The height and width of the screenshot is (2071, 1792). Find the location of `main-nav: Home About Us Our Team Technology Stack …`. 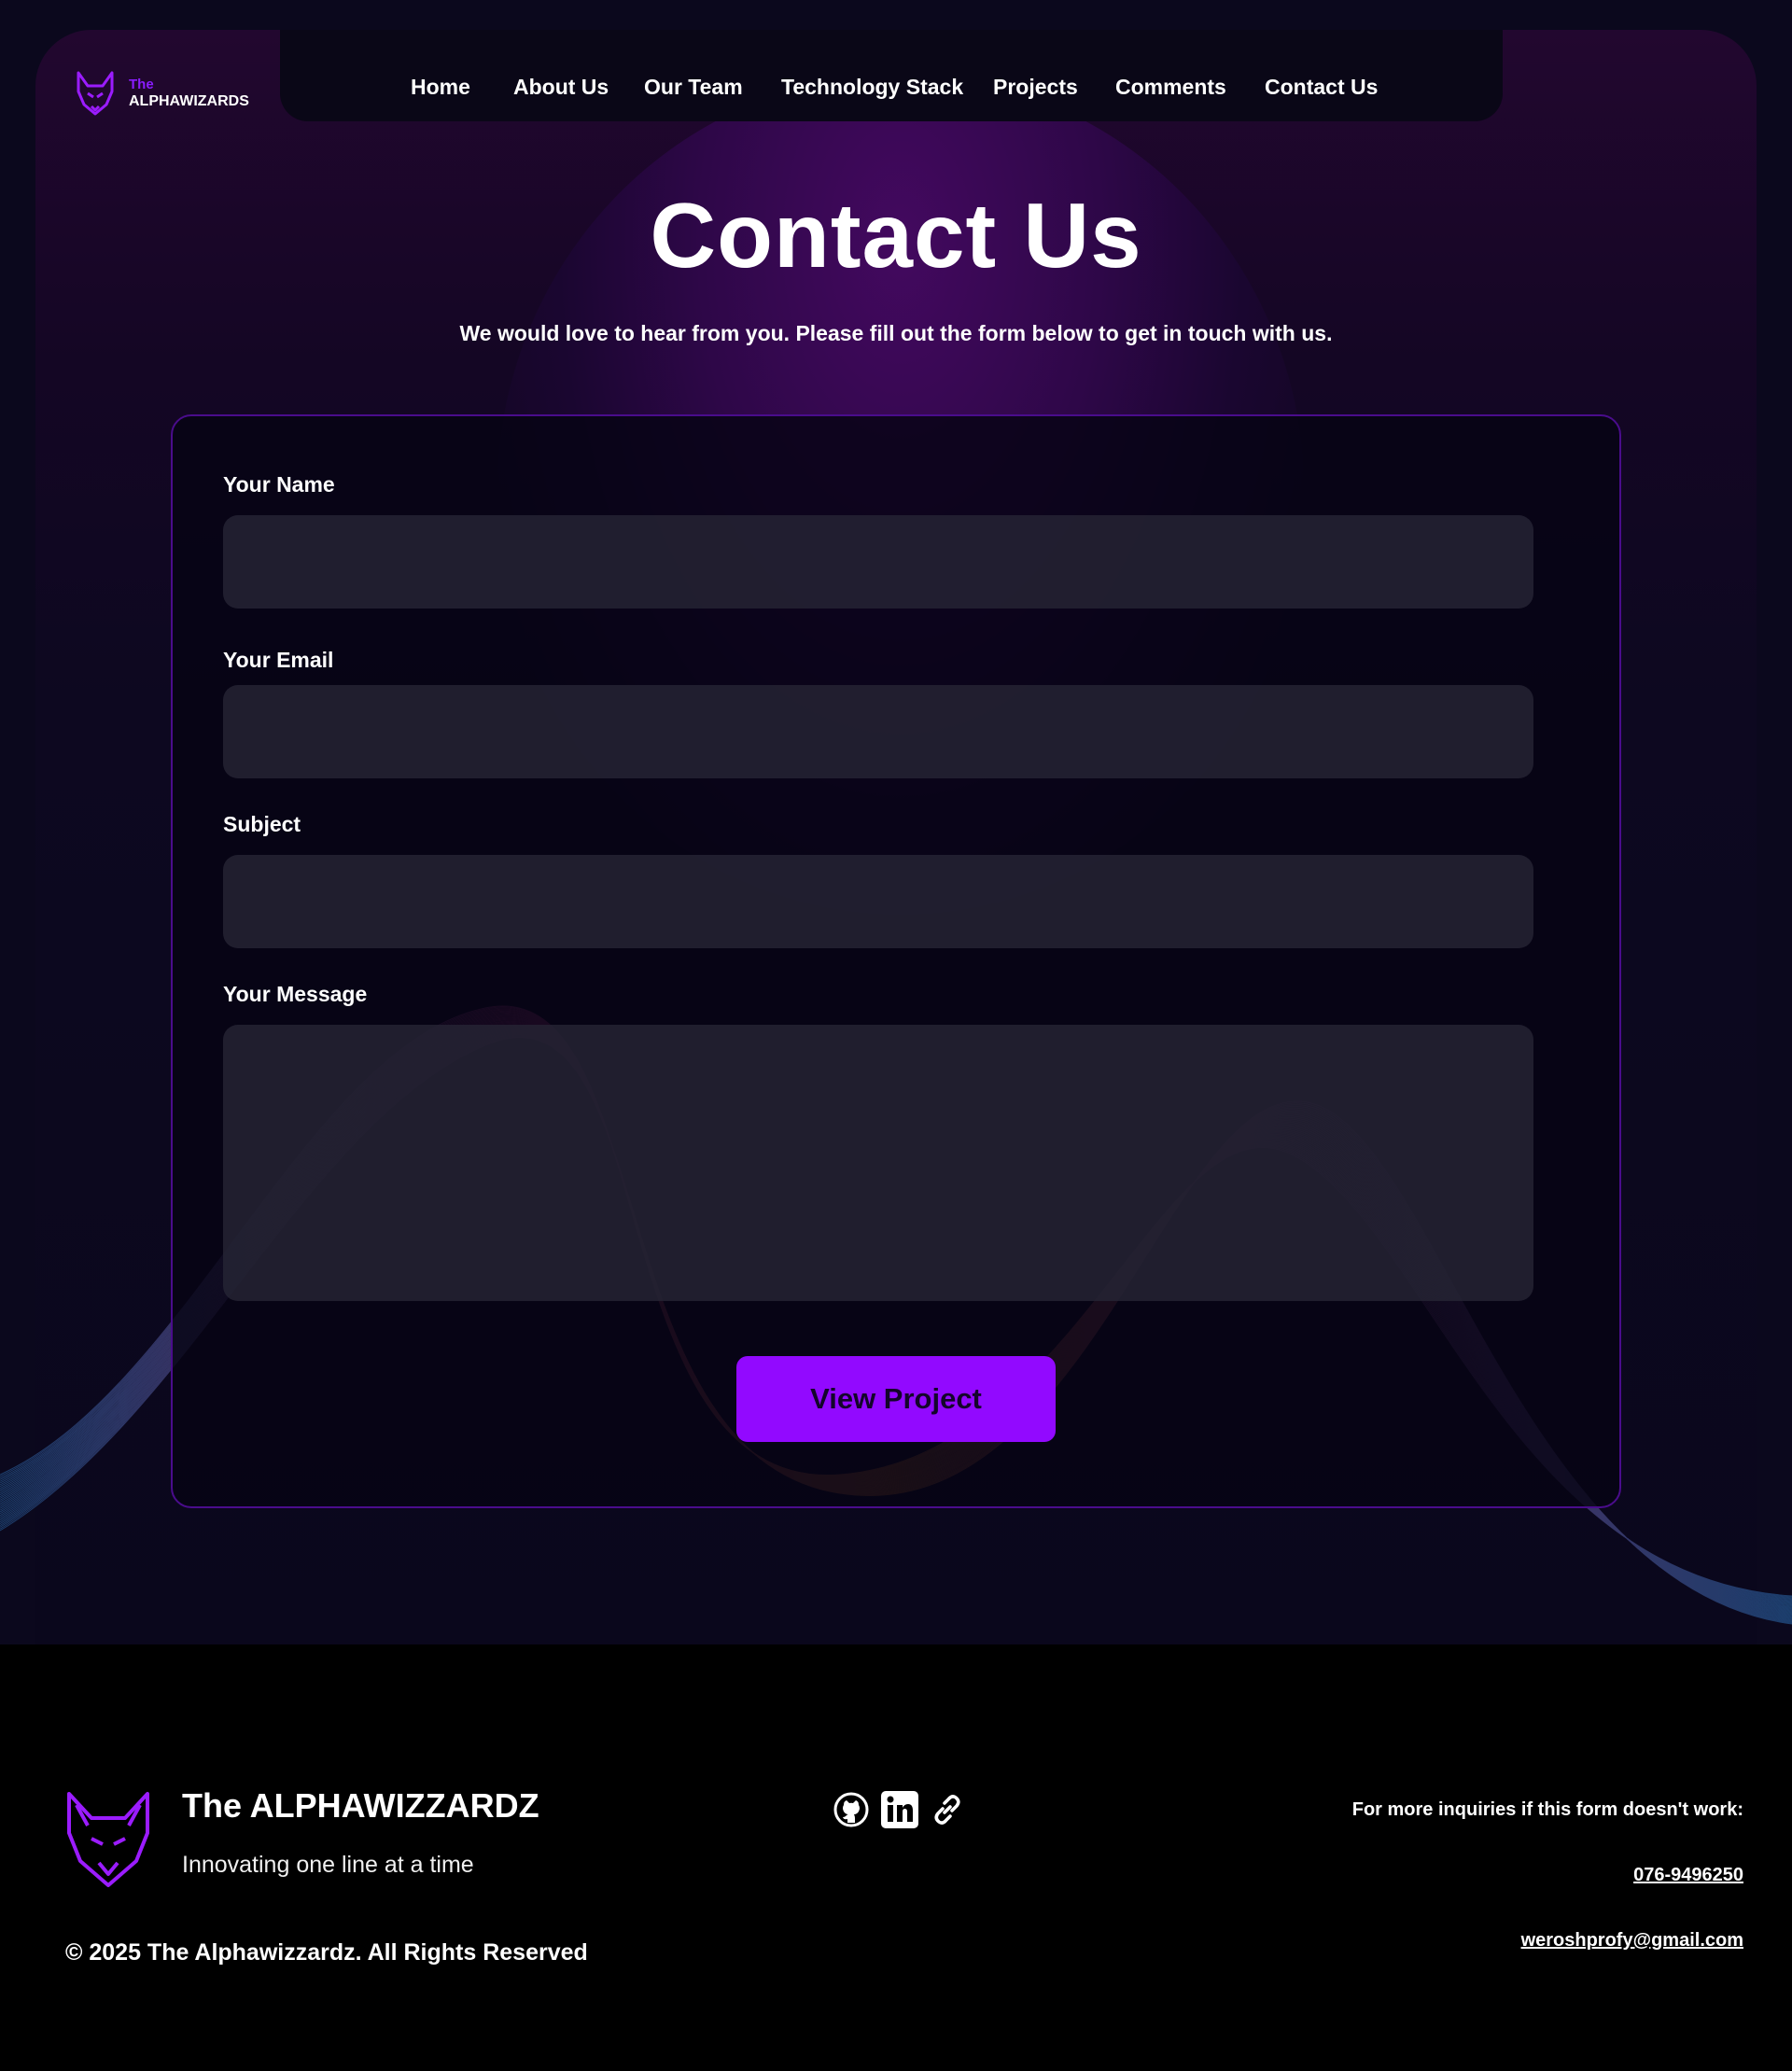

main-nav: Home About Us Our Team Technology Stack … is located at coordinates (896, 89).